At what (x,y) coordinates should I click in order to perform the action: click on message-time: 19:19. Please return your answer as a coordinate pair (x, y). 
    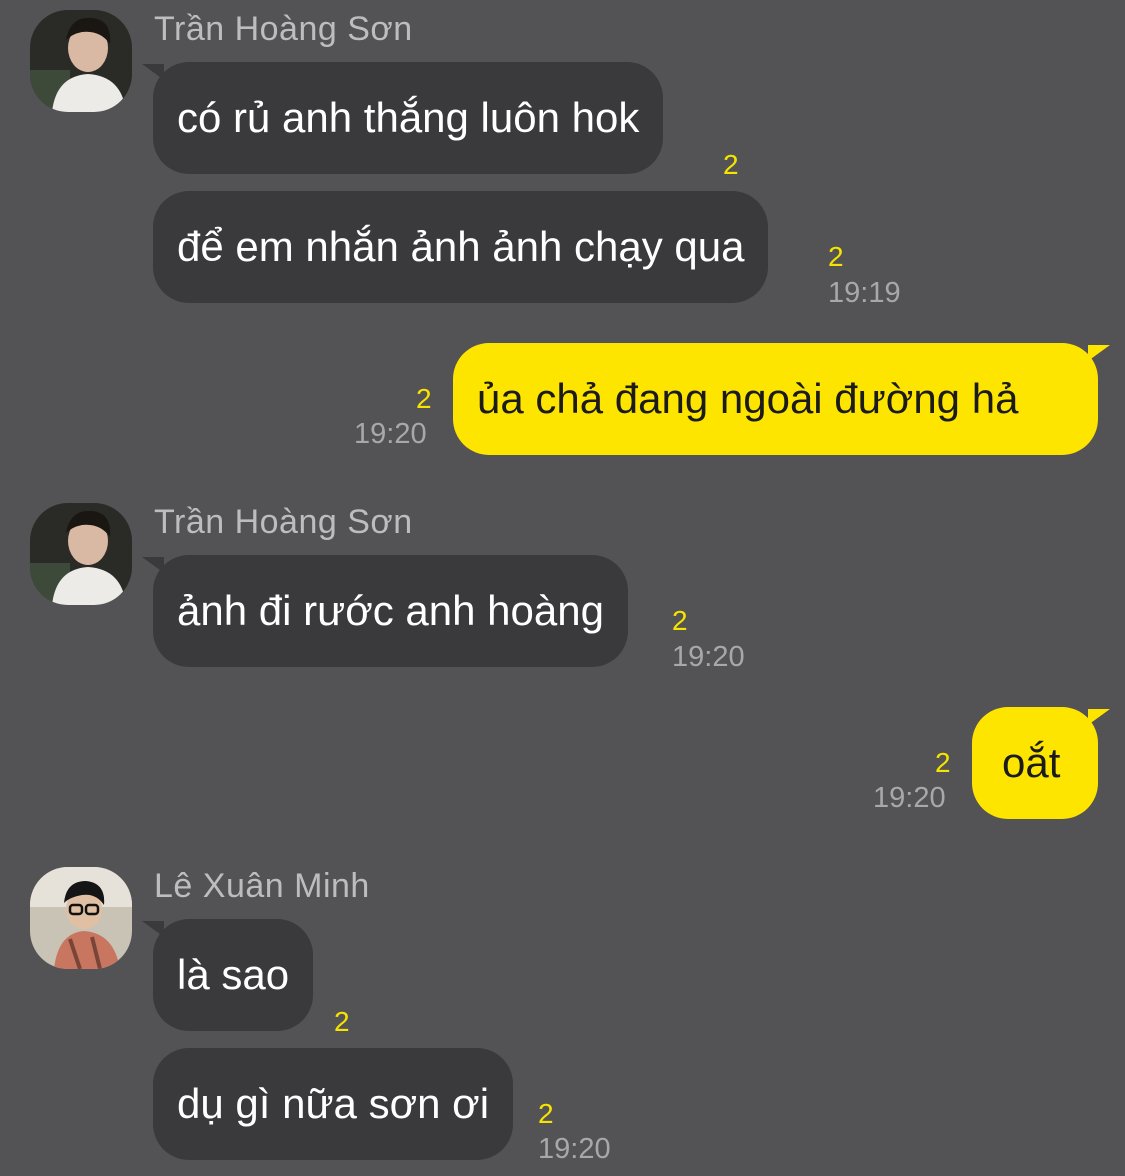
    Looking at the image, I should click on (864, 293).